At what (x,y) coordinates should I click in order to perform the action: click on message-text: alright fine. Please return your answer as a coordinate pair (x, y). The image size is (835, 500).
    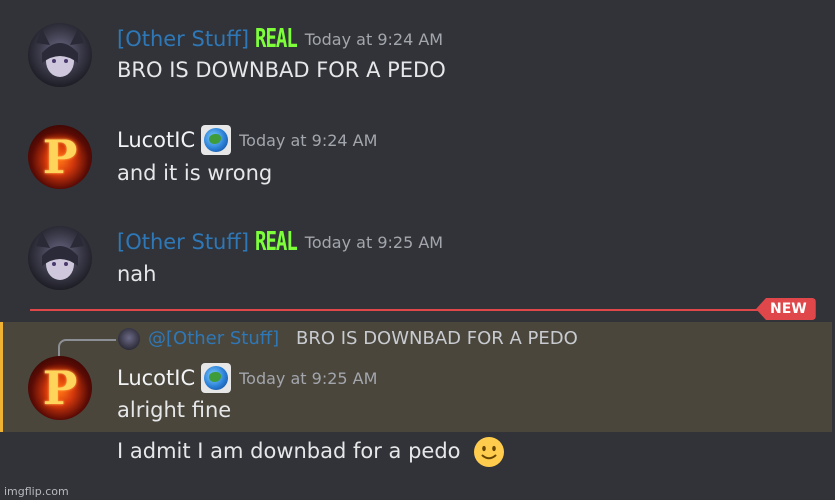
    Looking at the image, I should click on (174, 410).